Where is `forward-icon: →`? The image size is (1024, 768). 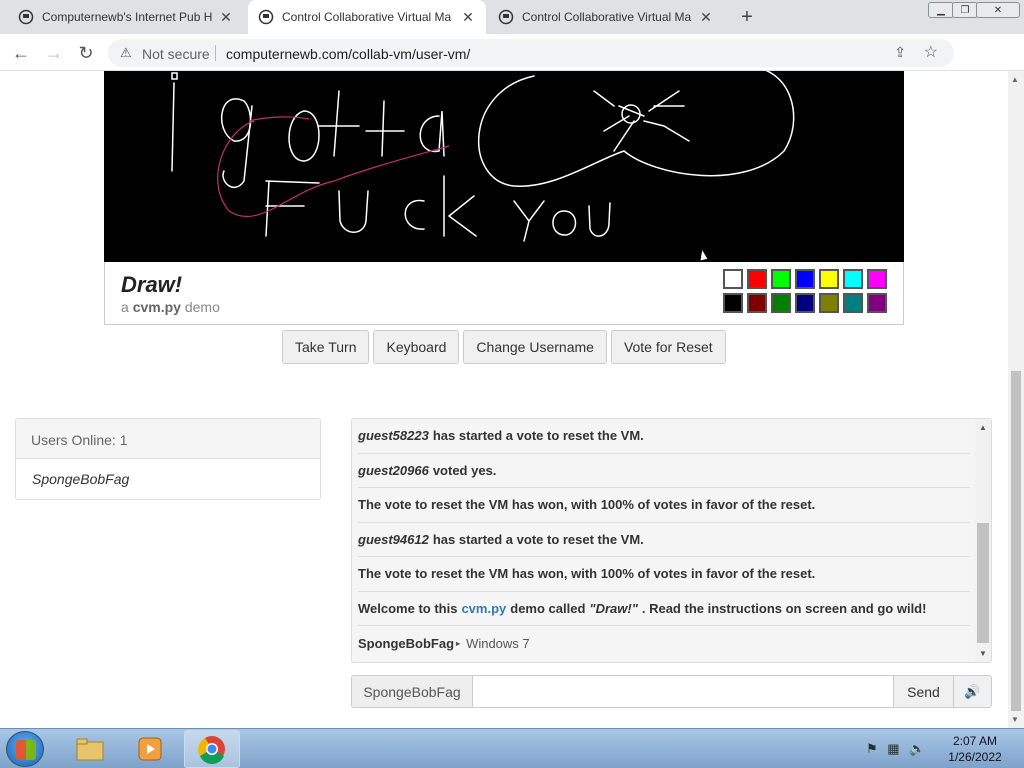
forward-icon: → is located at coordinates (54, 53).